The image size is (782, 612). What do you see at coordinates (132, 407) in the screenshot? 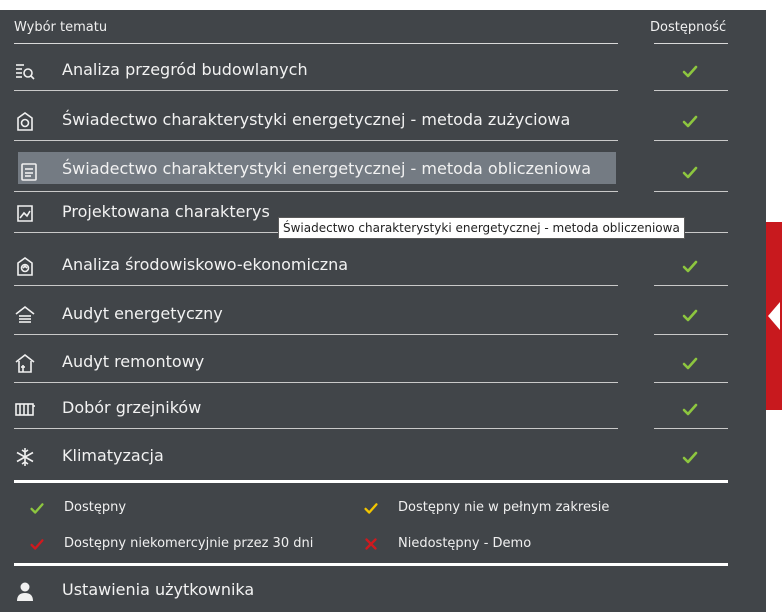
I see `topic-label: Dobór grzejników` at bounding box center [132, 407].